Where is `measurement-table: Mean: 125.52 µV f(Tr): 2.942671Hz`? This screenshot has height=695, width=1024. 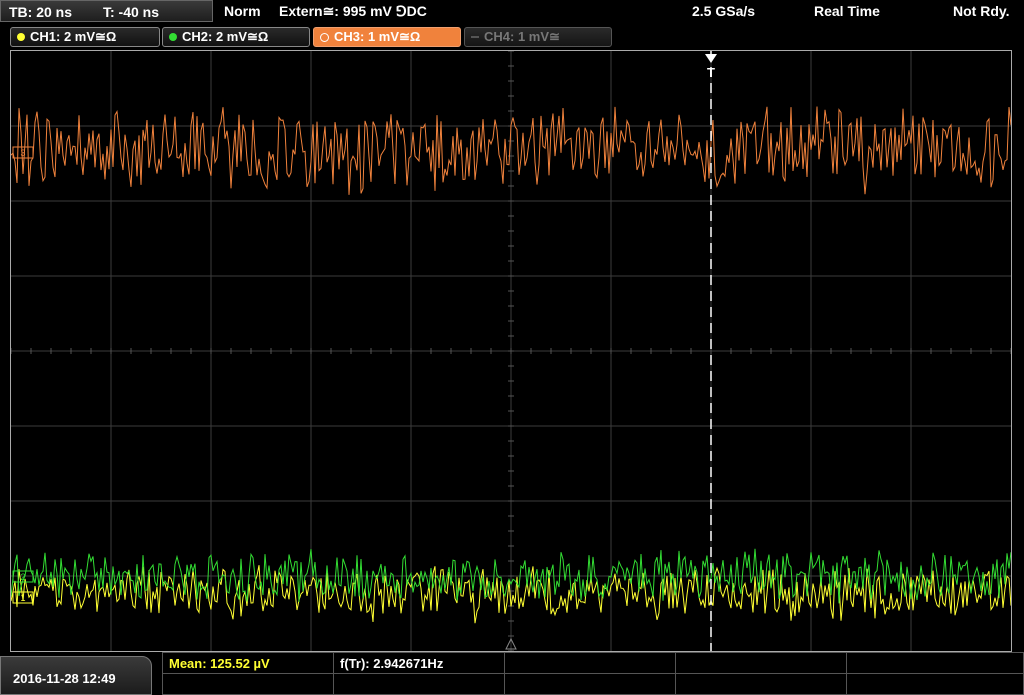 measurement-table: Mean: 125.52 µV f(Tr): 2.942671Hz is located at coordinates (593, 673).